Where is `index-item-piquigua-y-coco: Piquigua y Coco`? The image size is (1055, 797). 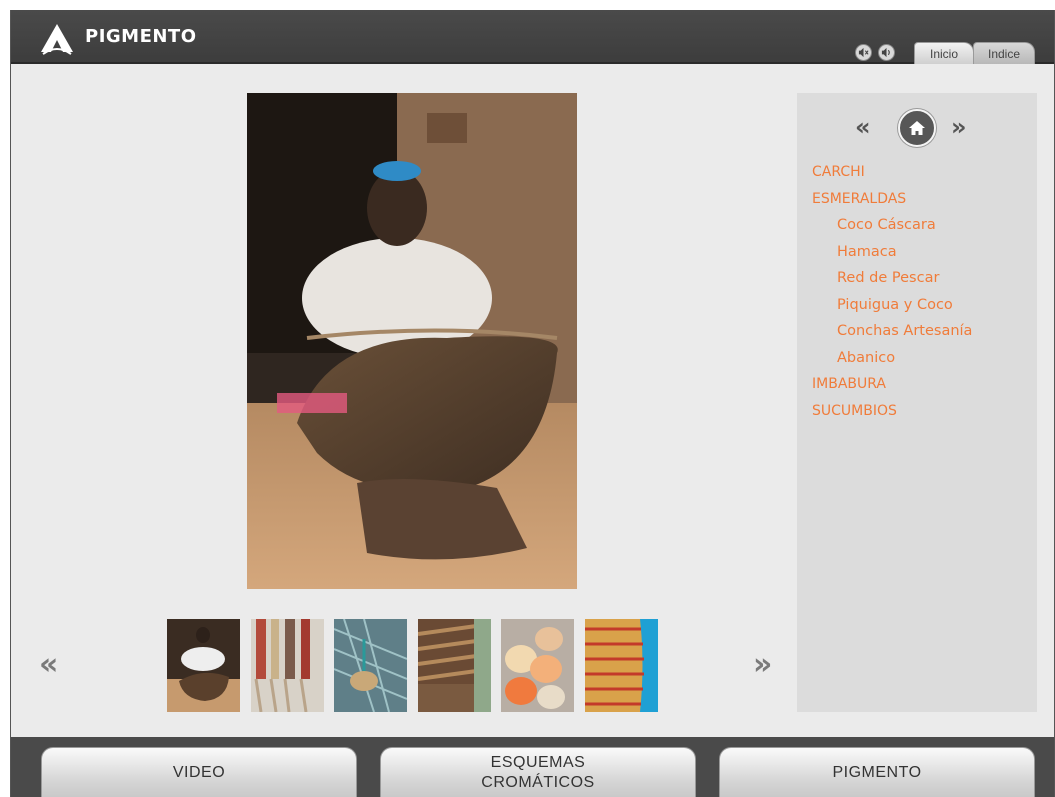
index-item-piquigua-y-coco: Piquigua y Coco is located at coordinates (892, 305).